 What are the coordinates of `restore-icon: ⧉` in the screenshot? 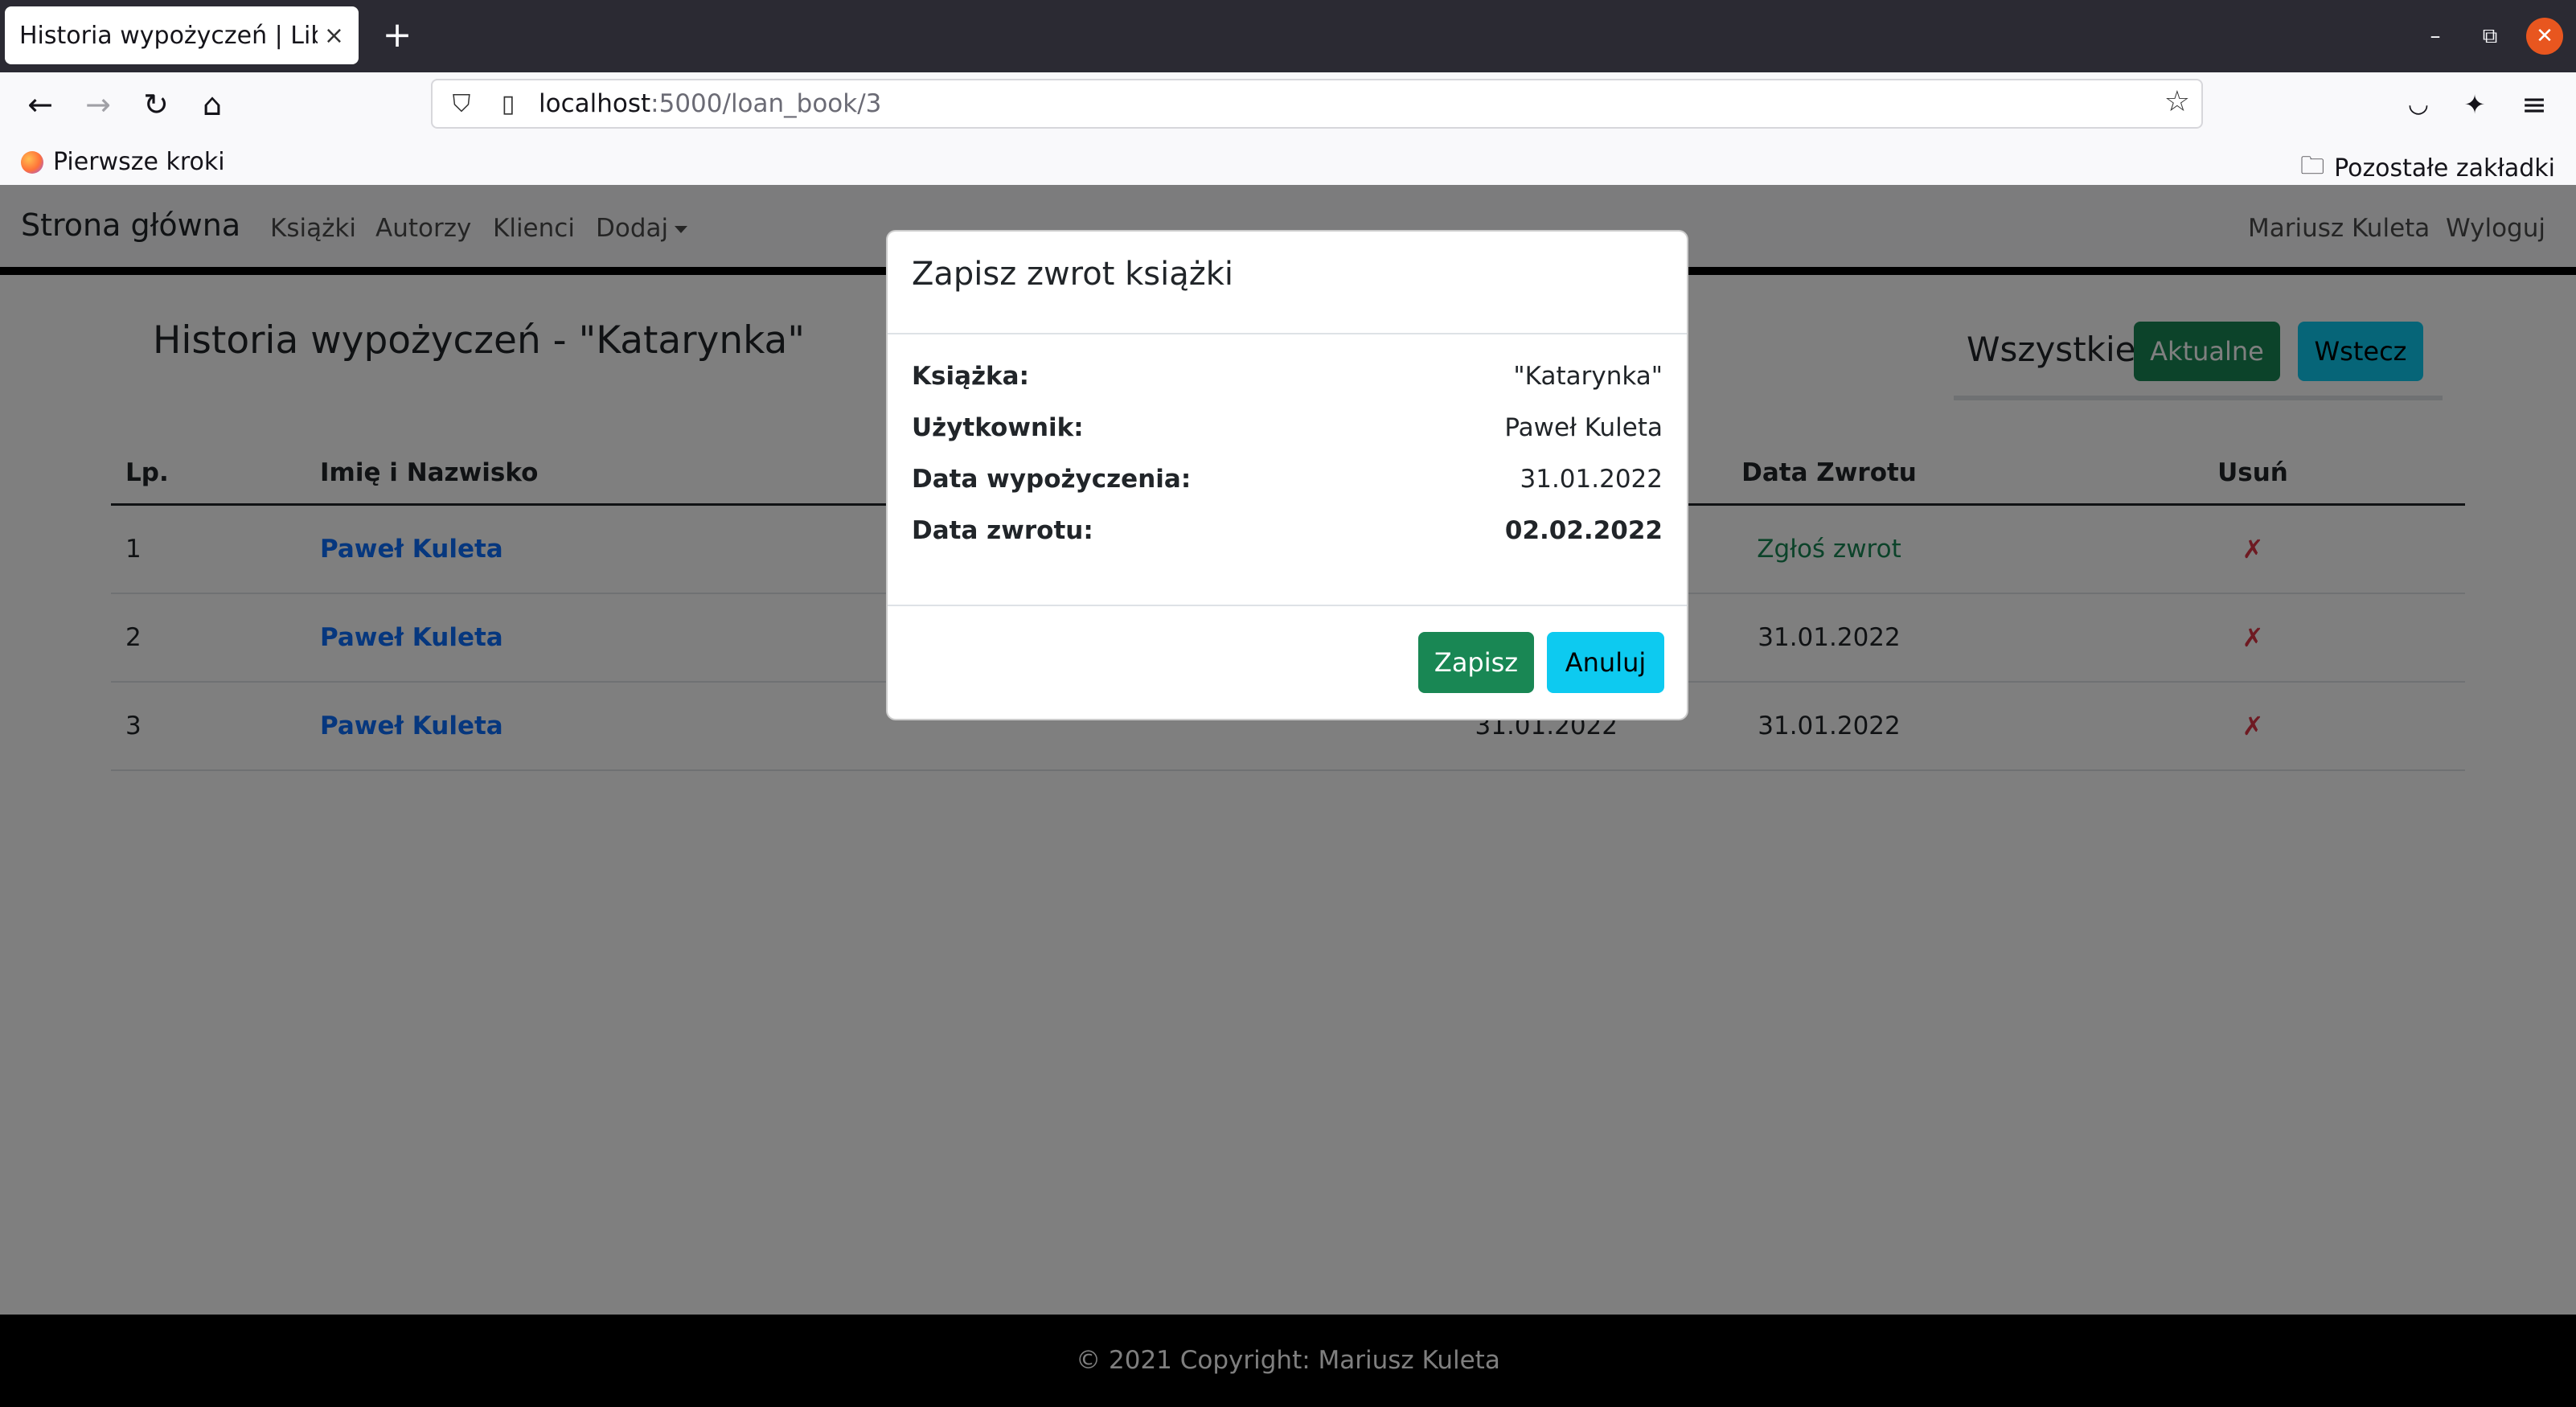 It's located at (2489, 36).